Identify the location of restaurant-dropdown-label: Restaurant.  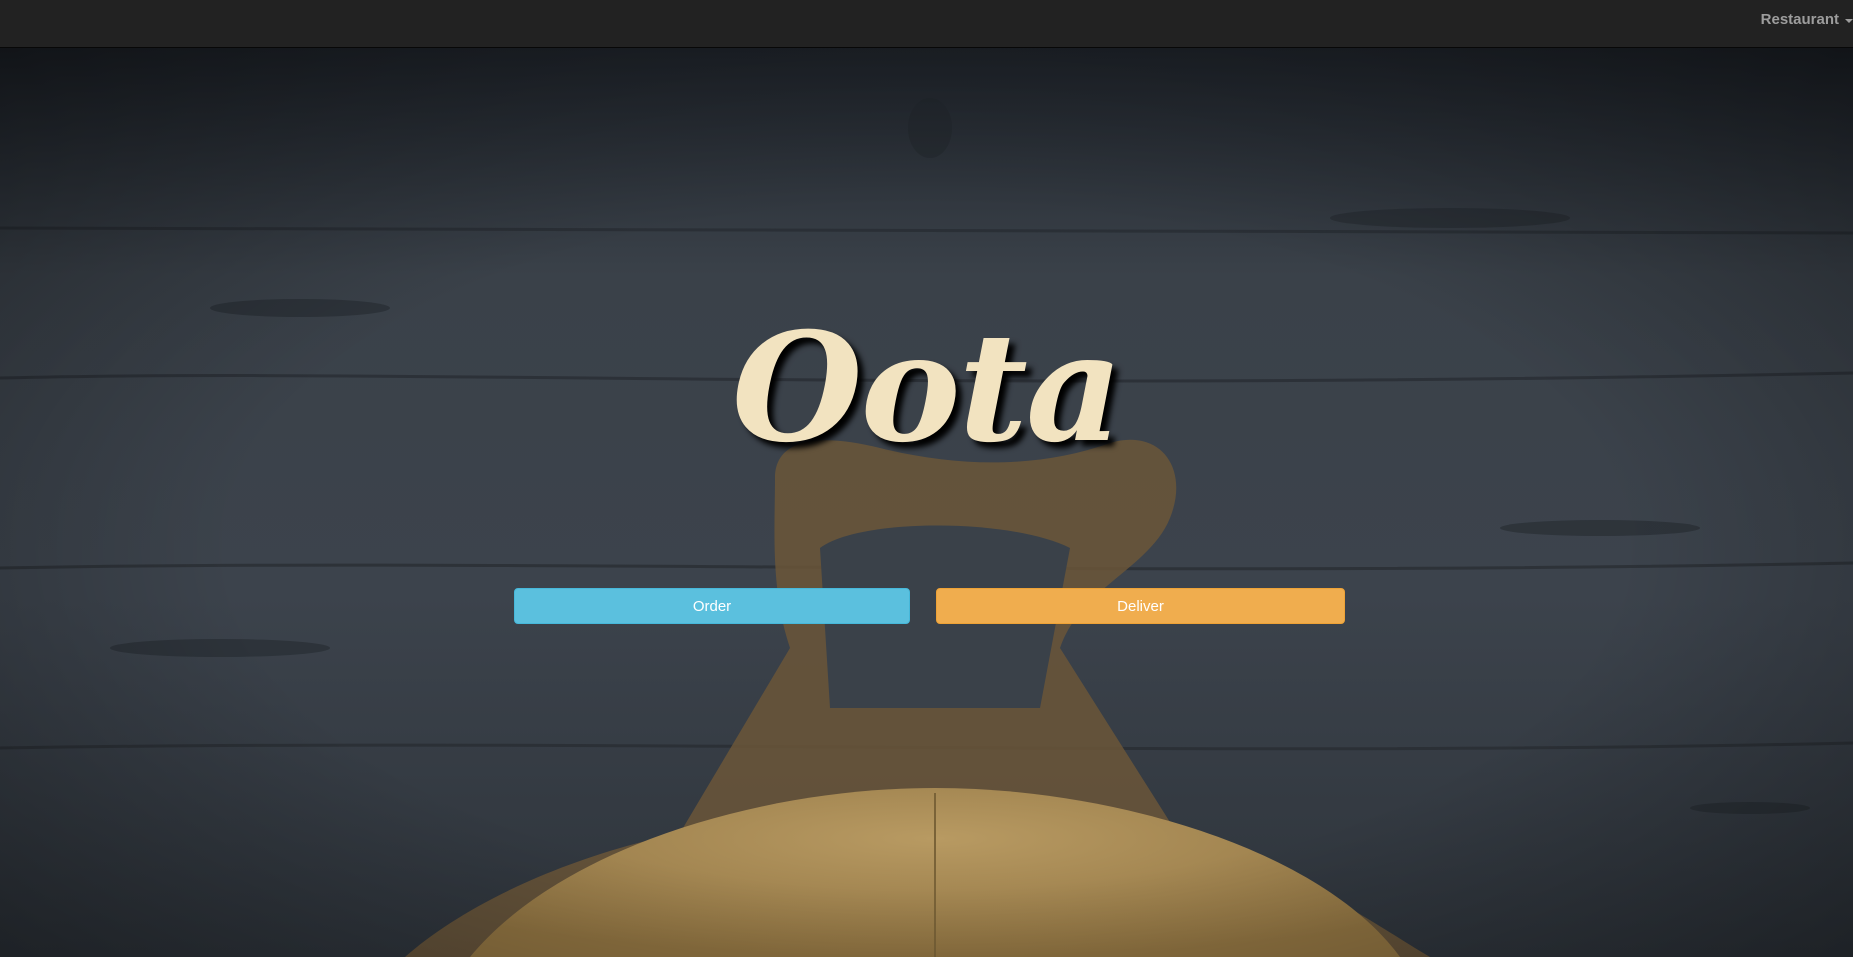
(1799, 19).